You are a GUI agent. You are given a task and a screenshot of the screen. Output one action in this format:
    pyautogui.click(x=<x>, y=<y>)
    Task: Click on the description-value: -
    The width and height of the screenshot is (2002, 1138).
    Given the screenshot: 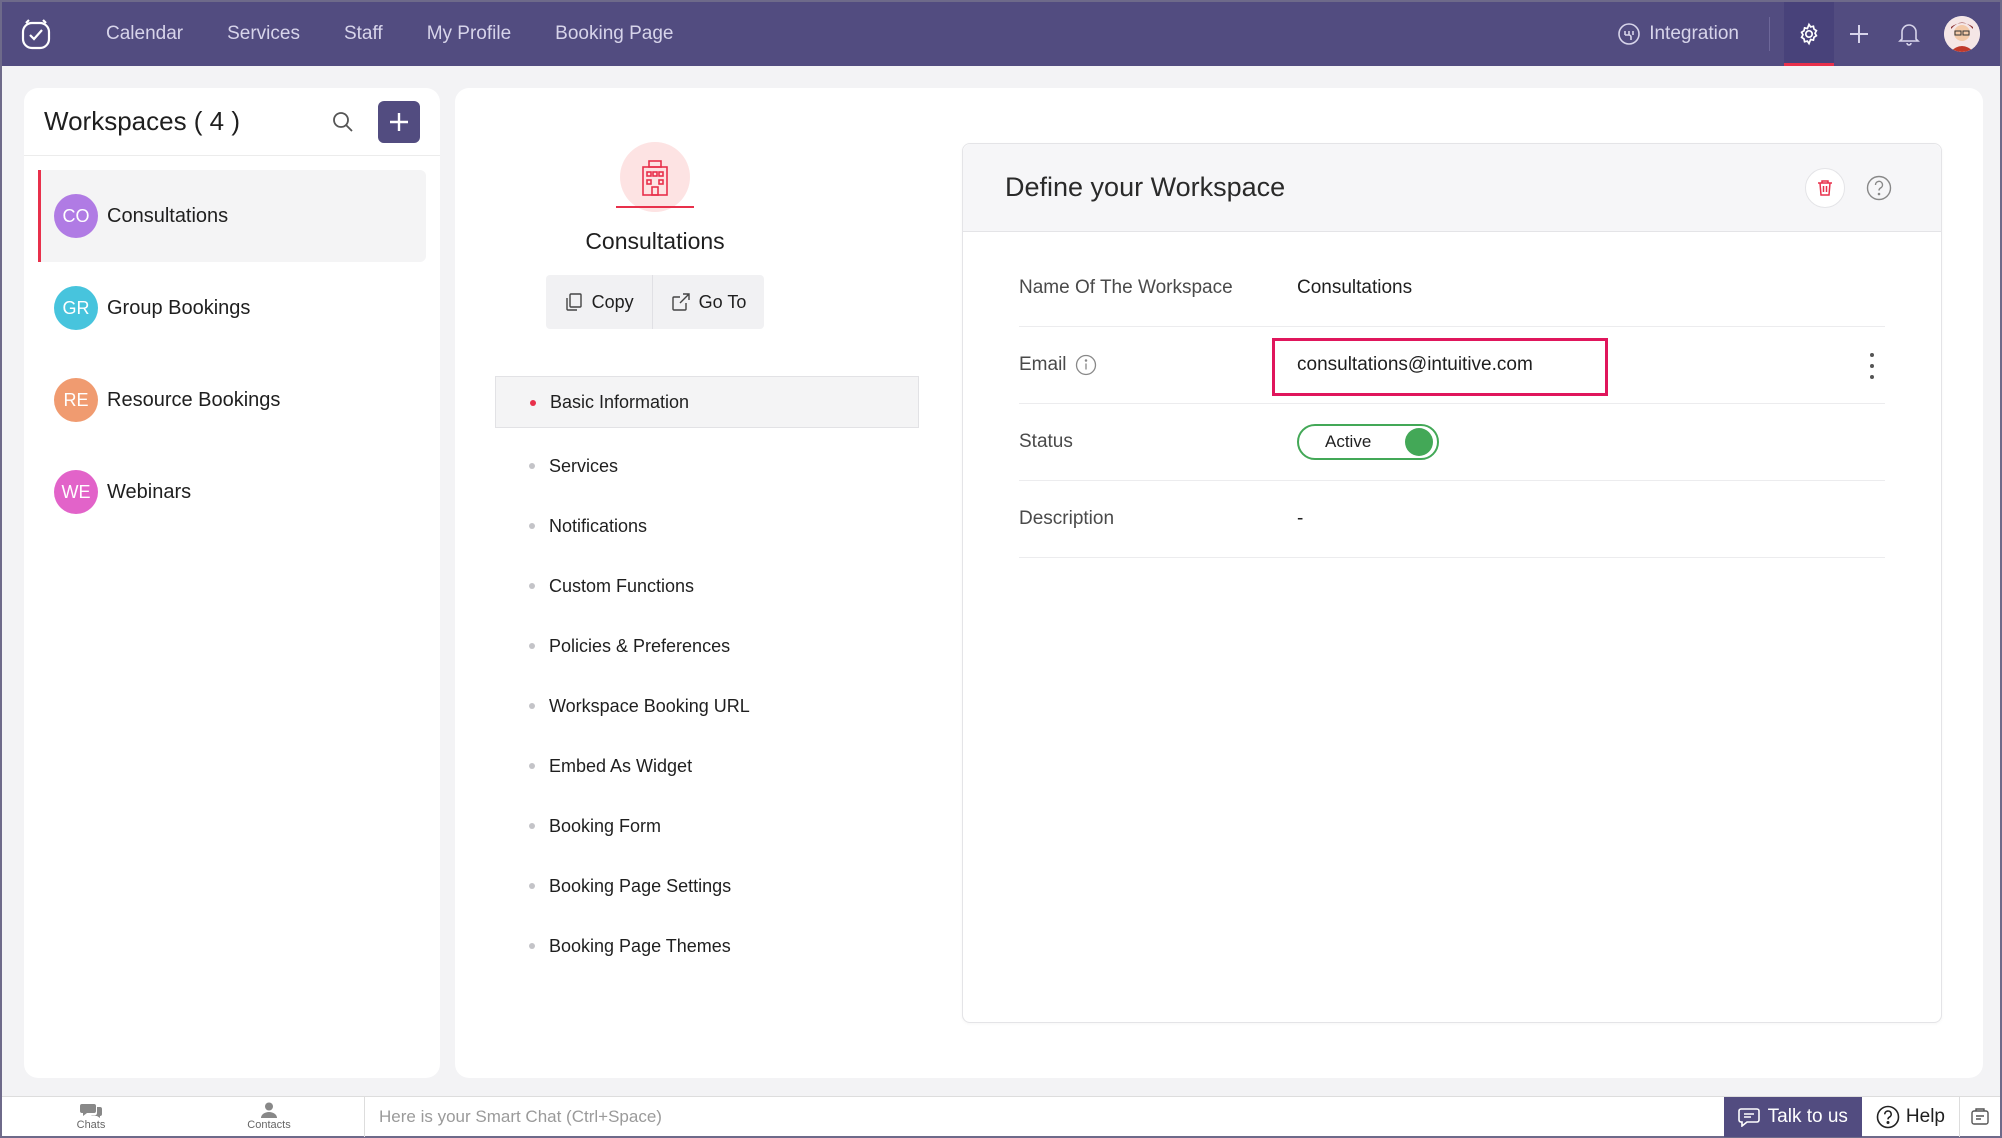 What is the action you would take?
    pyautogui.click(x=1300, y=519)
    